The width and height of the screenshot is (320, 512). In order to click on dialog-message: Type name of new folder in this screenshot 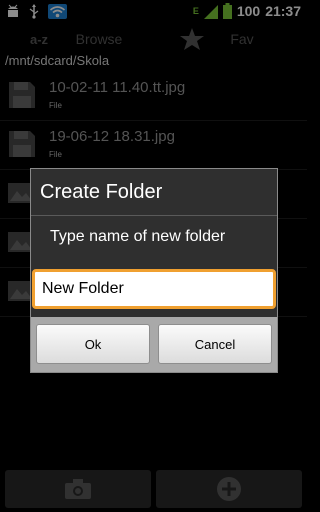, I will do `click(138, 236)`.